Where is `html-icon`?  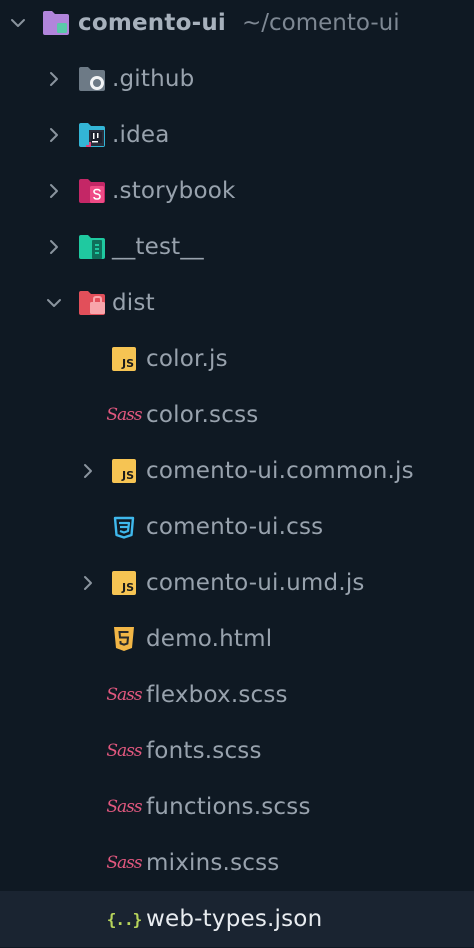 html-icon is located at coordinates (124, 639).